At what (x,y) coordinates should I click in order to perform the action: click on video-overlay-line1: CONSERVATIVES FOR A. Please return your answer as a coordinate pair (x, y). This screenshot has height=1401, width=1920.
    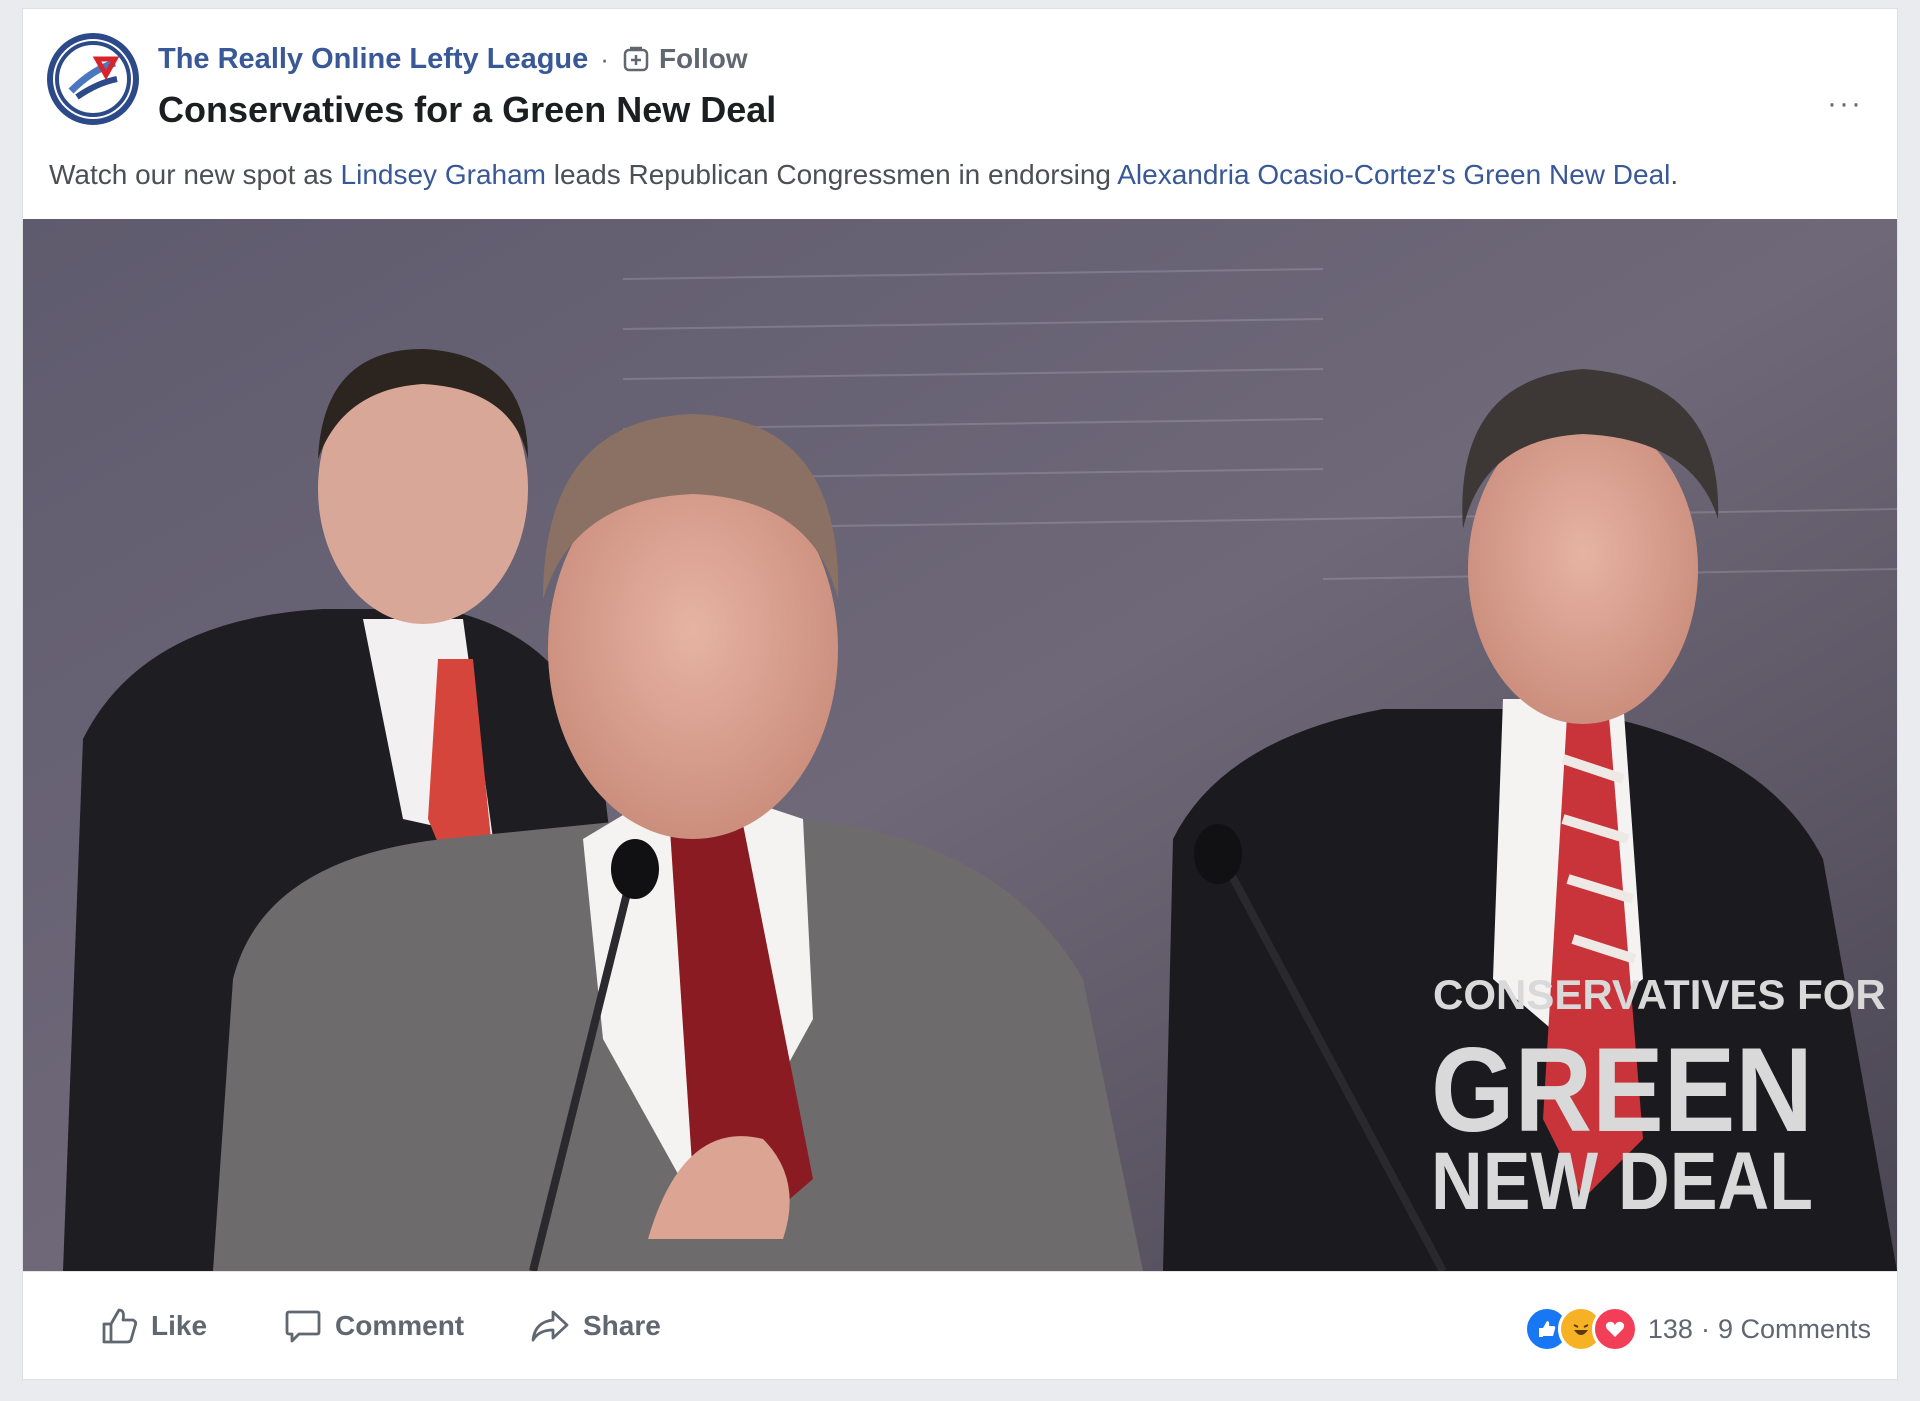
    Looking at the image, I should click on (1665, 994).